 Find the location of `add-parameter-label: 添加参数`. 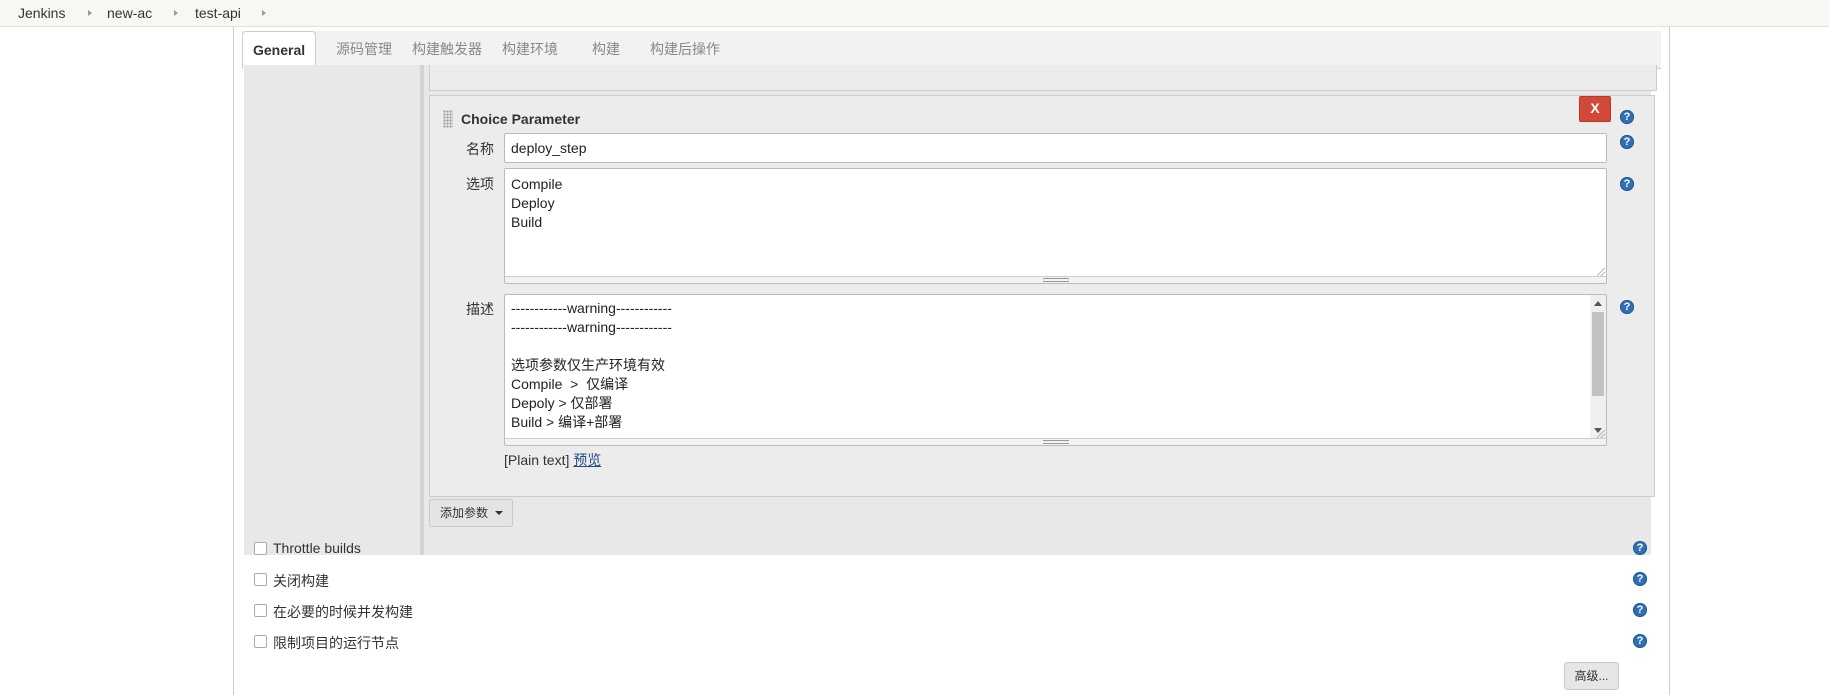

add-parameter-label: 添加参数 is located at coordinates (464, 513).